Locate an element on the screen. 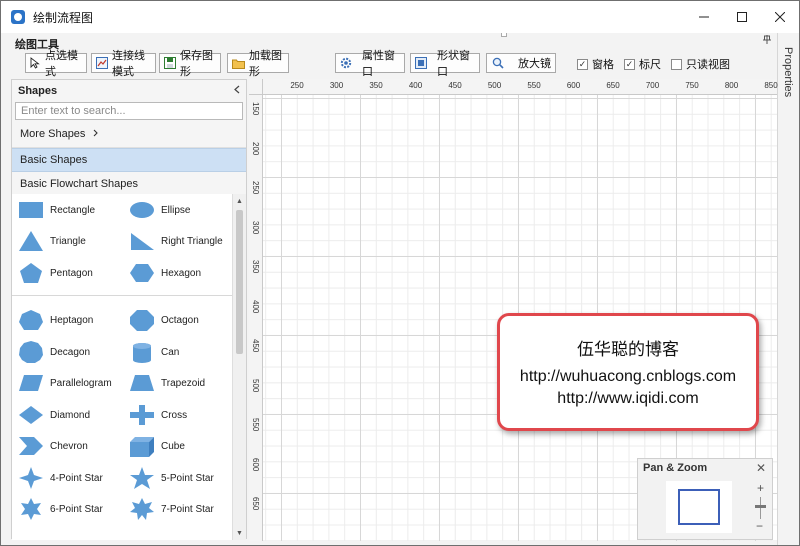 The width and height of the screenshot is (800, 546). shape-item-octagon: Octagon is located at coordinates (178, 321).